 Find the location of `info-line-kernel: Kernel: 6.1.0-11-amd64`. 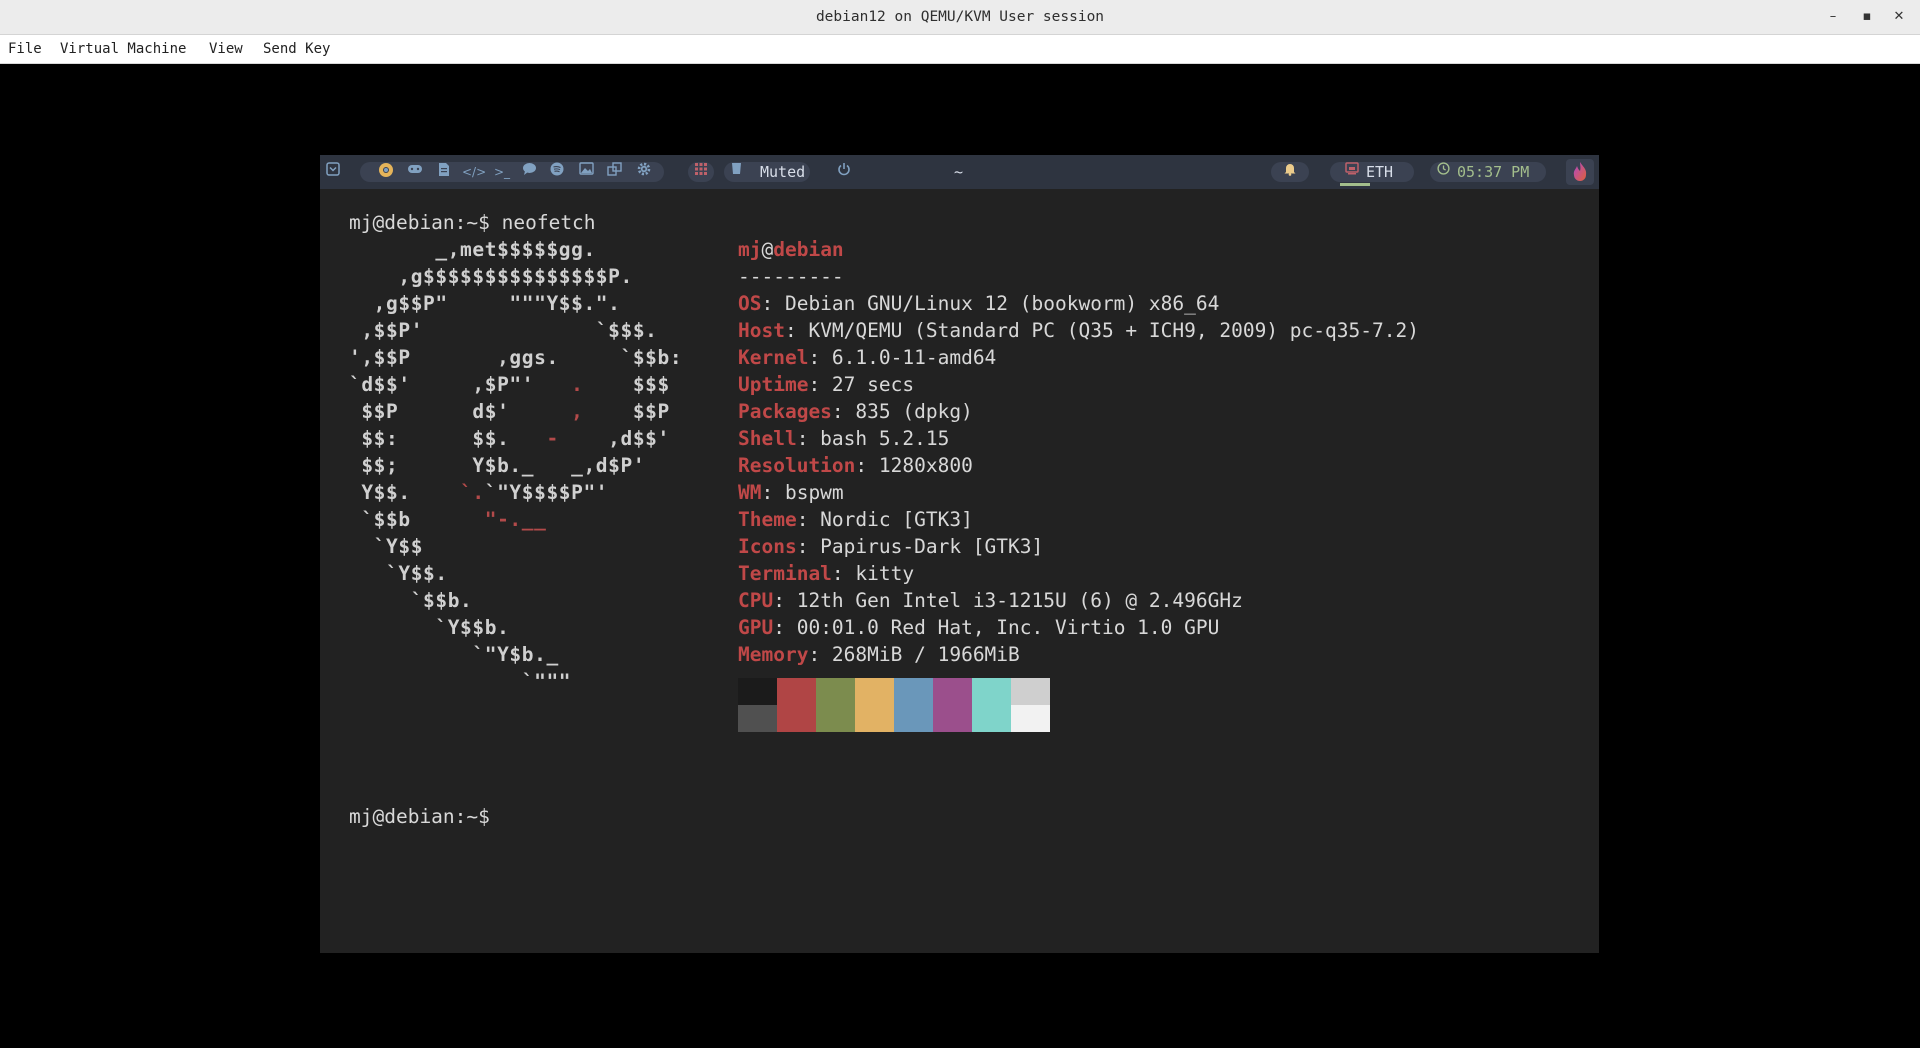

info-line-kernel: Kernel: 6.1.0-11-amd64 is located at coordinates (867, 357).